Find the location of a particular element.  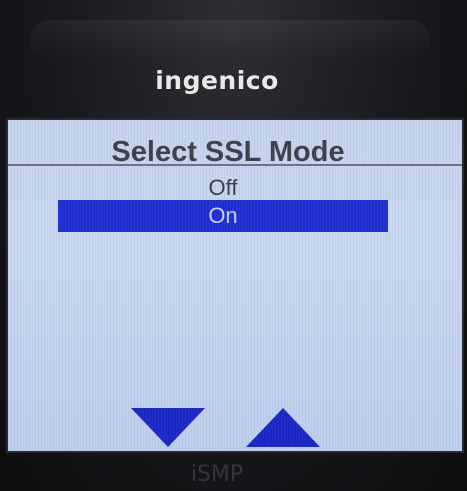

title-divider is located at coordinates (235, 165).